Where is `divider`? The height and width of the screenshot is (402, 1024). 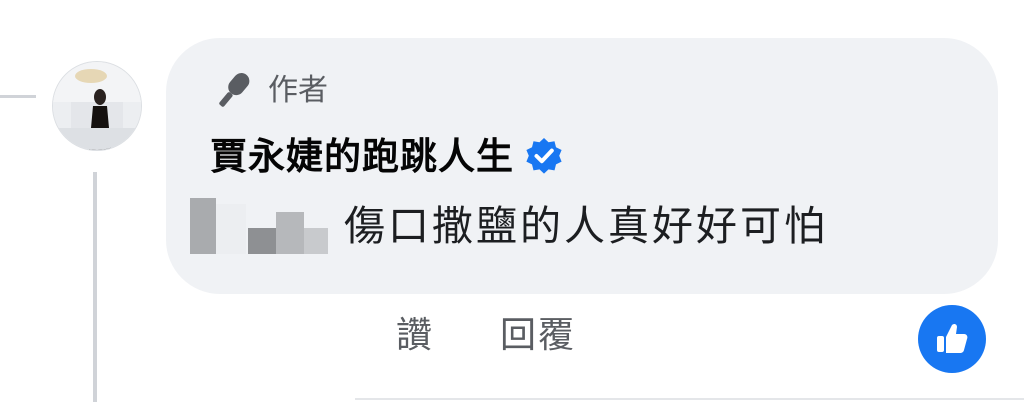 divider is located at coordinates (689, 399).